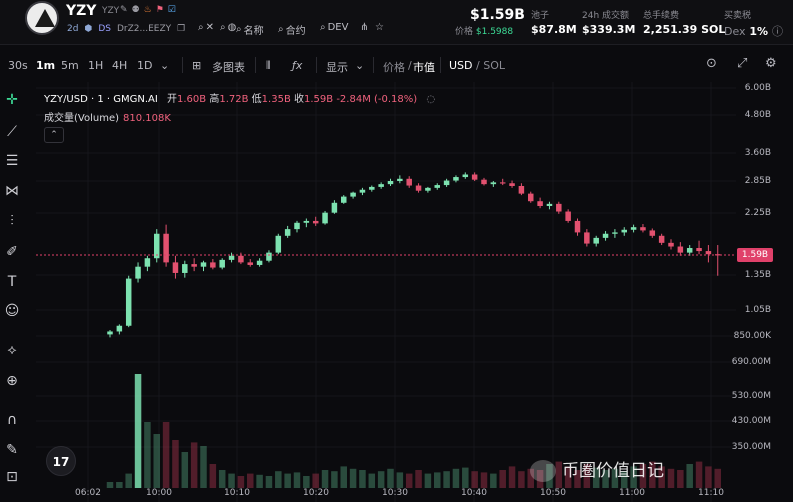 The width and height of the screenshot is (793, 502). I want to click on mcap-toggle: 市值, so click(424, 67).